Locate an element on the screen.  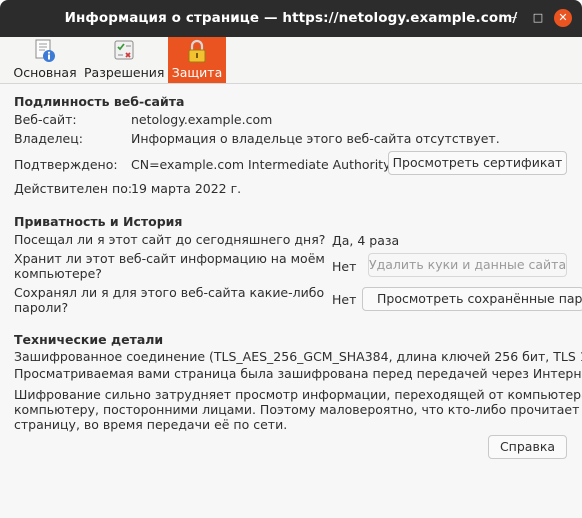
maximize-button: □ is located at coordinates (538, 18).